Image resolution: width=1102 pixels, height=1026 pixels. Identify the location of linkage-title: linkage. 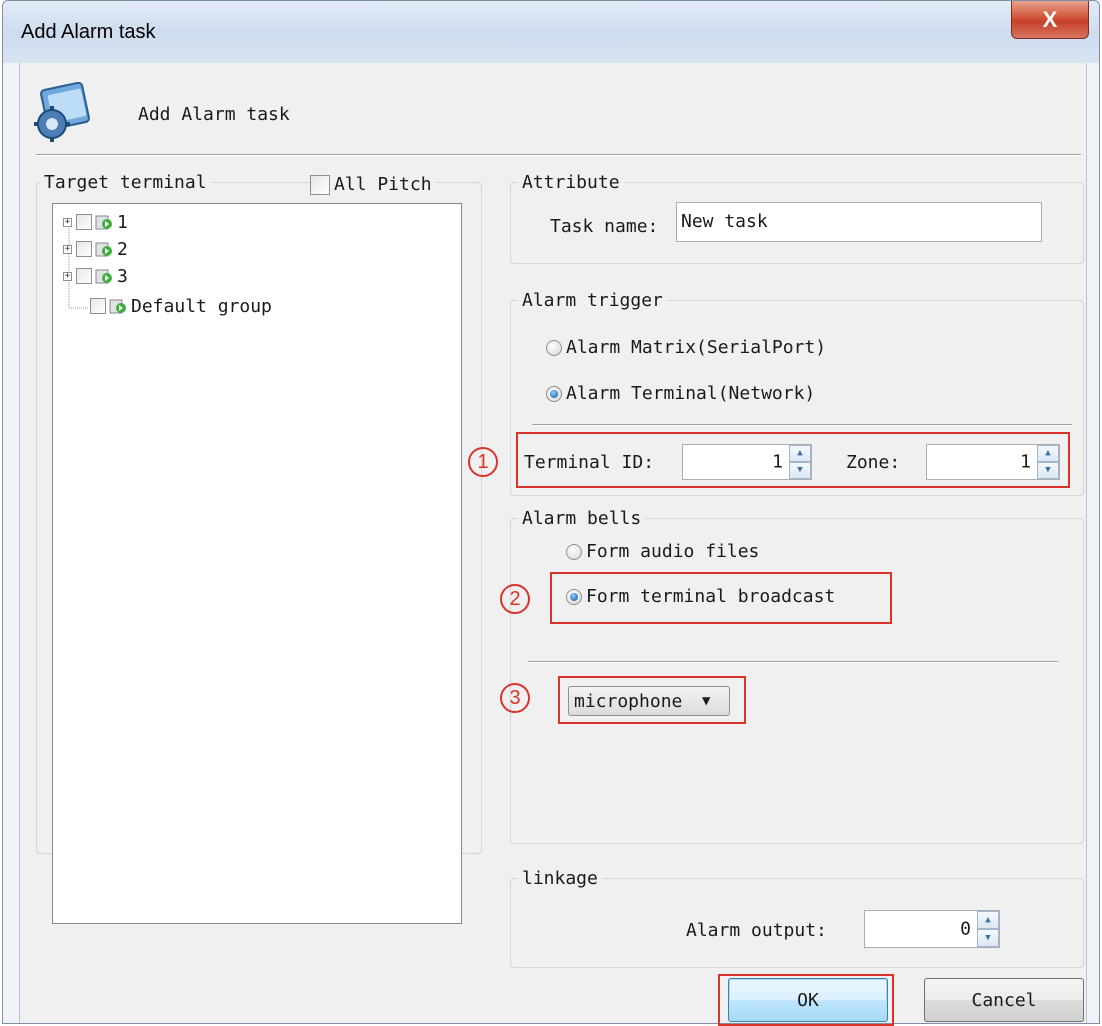
(560, 878).